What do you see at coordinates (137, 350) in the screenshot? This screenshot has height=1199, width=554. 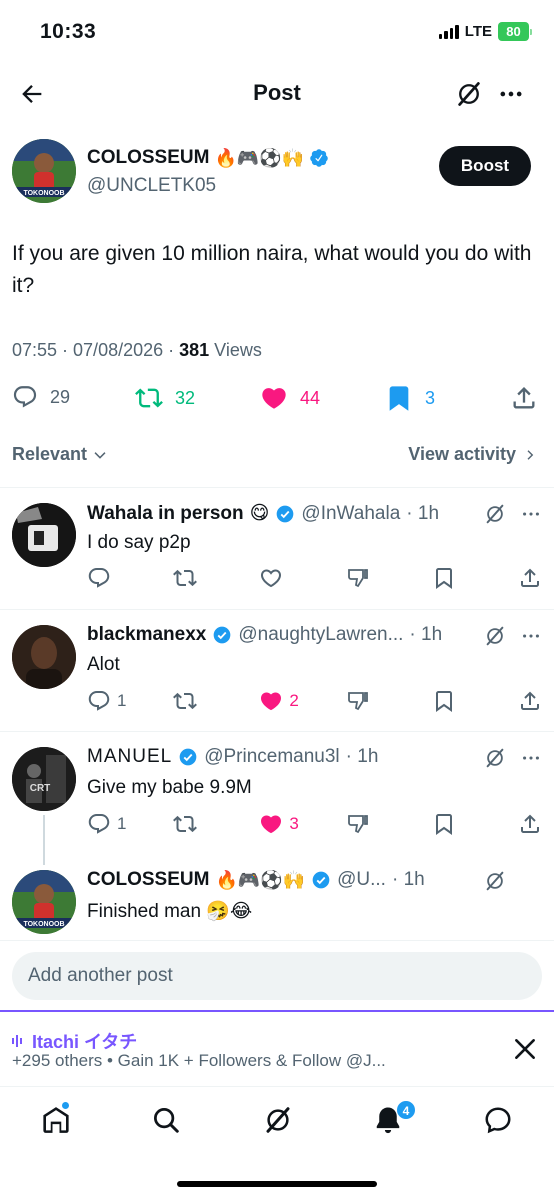 I see `post-meta: 07:55 · 07/08/2026 · 381 Views` at bounding box center [137, 350].